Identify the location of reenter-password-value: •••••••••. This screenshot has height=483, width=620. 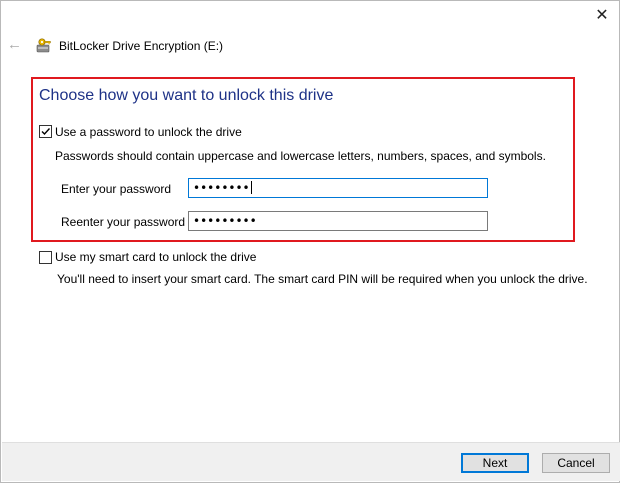
(225, 221).